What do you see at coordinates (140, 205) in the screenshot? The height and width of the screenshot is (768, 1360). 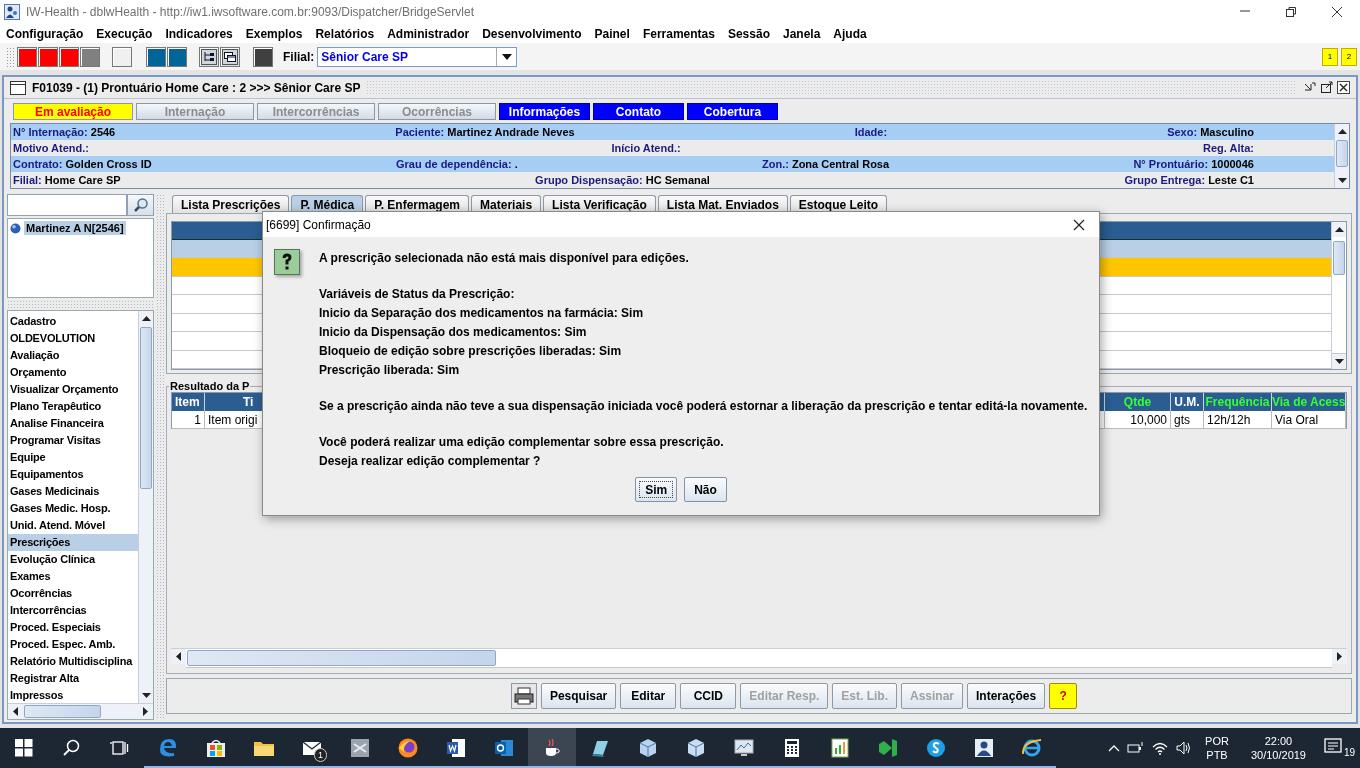 I see `search-button` at bounding box center [140, 205].